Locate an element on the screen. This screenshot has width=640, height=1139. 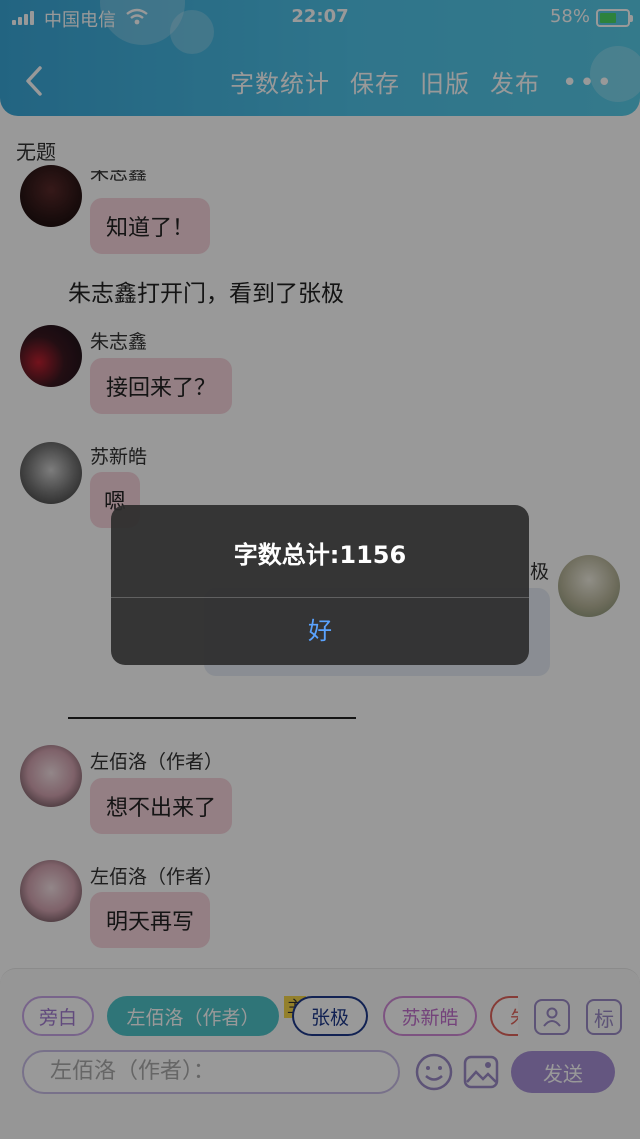
word-count-alert: 字数总计:1156 好 is located at coordinates (320, 585).